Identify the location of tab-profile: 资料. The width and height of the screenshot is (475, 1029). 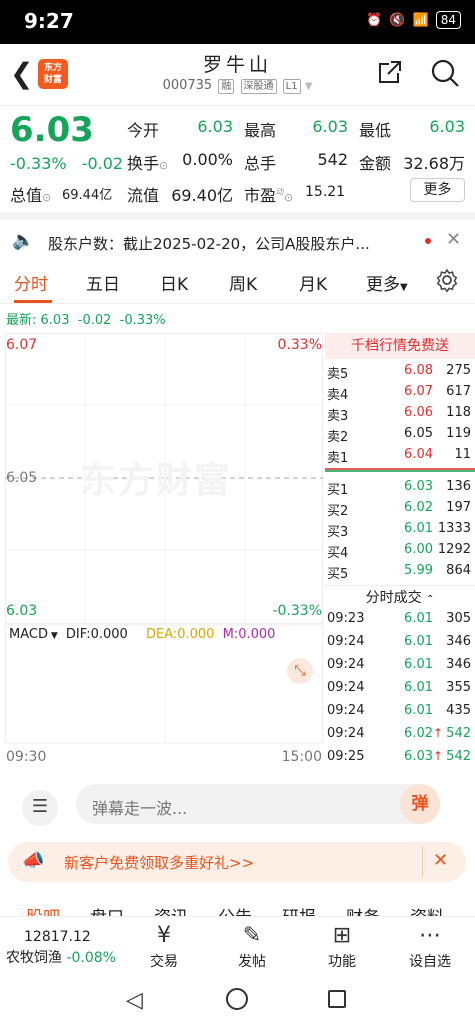
(427, 909).